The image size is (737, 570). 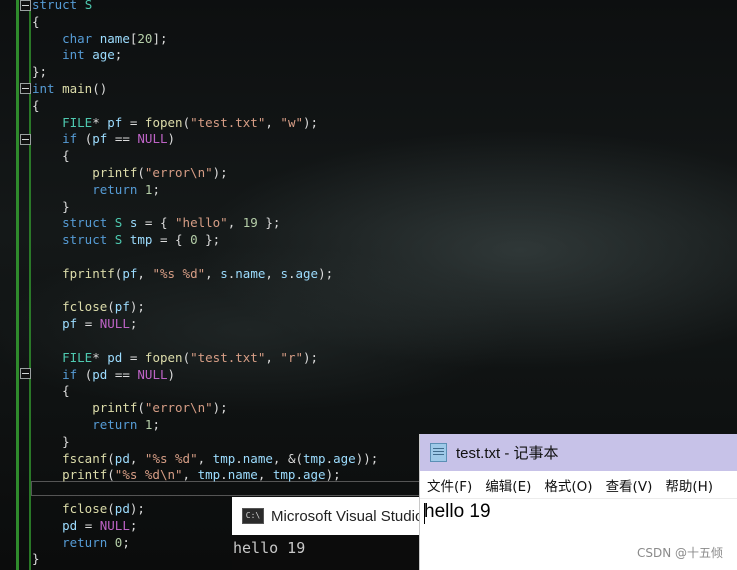 I want to click on menu-format: 格式(O), so click(x=568, y=485).